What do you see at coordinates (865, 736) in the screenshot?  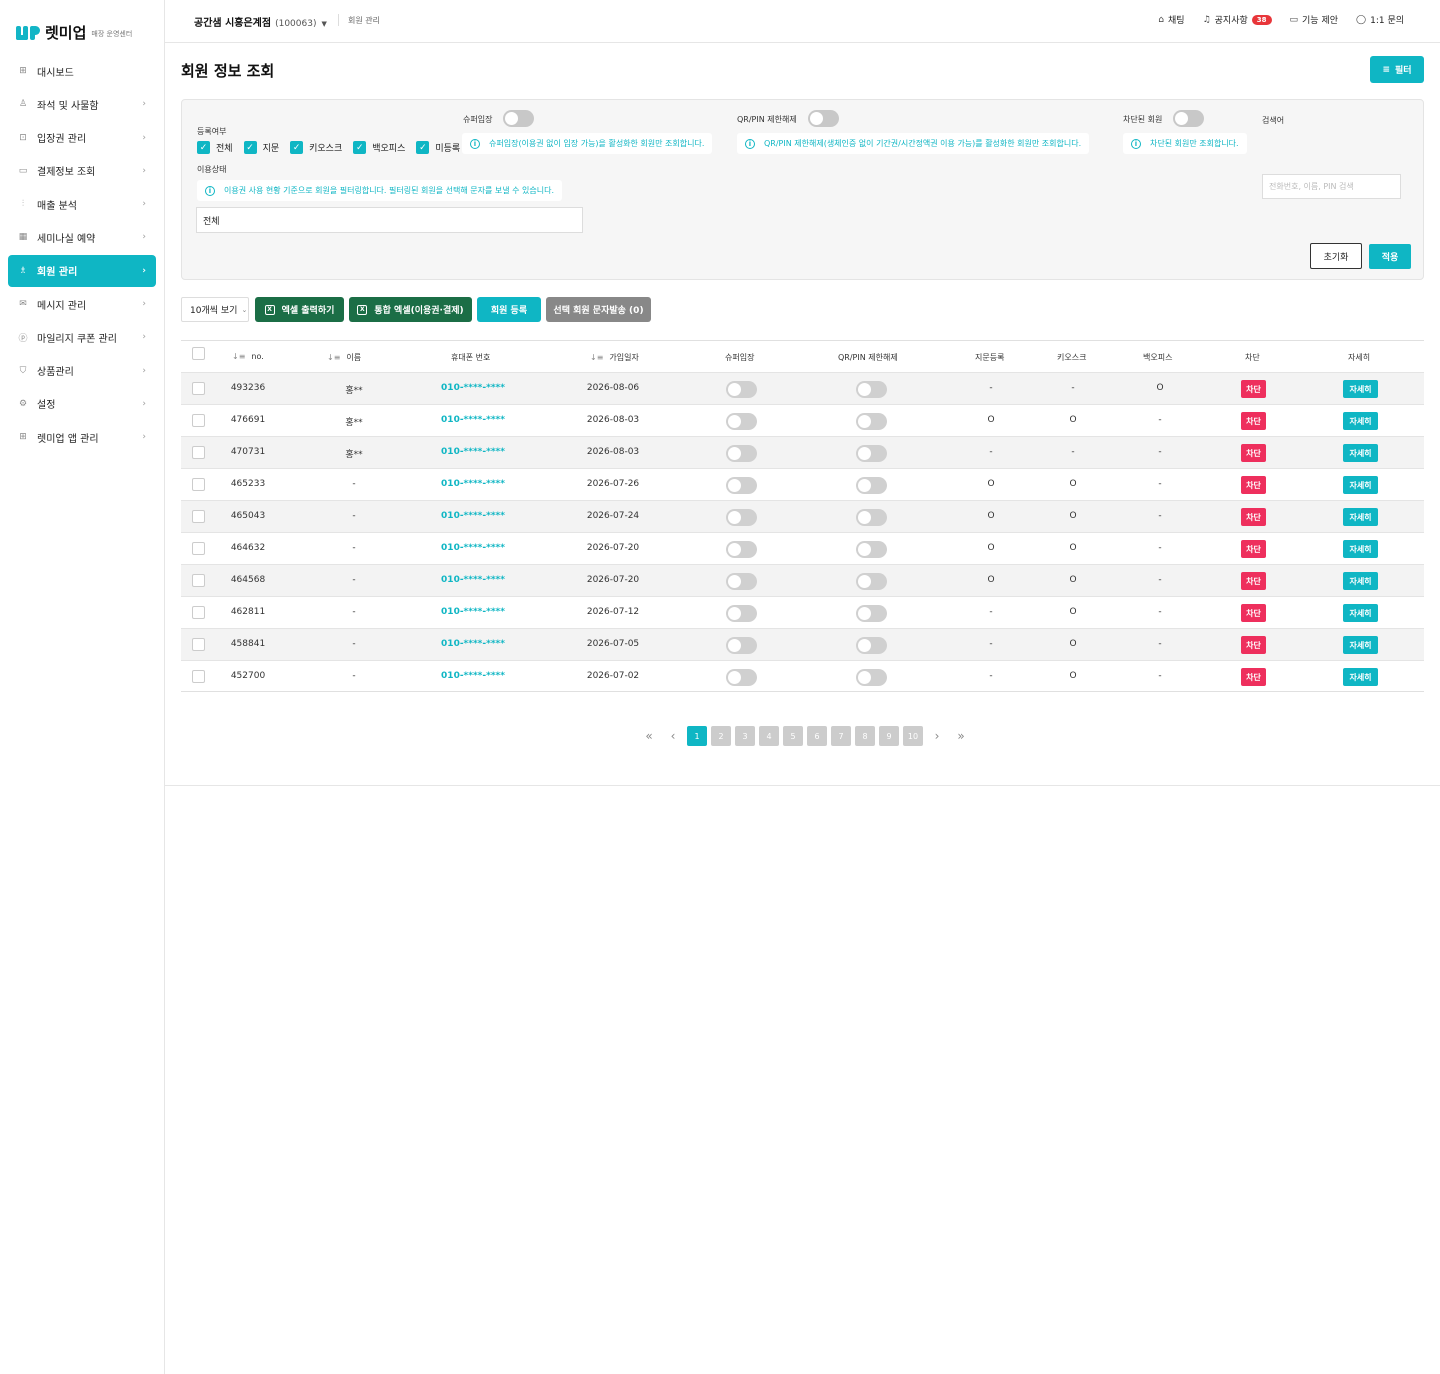 I see `page-number: 8` at bounding box center [865, 736].